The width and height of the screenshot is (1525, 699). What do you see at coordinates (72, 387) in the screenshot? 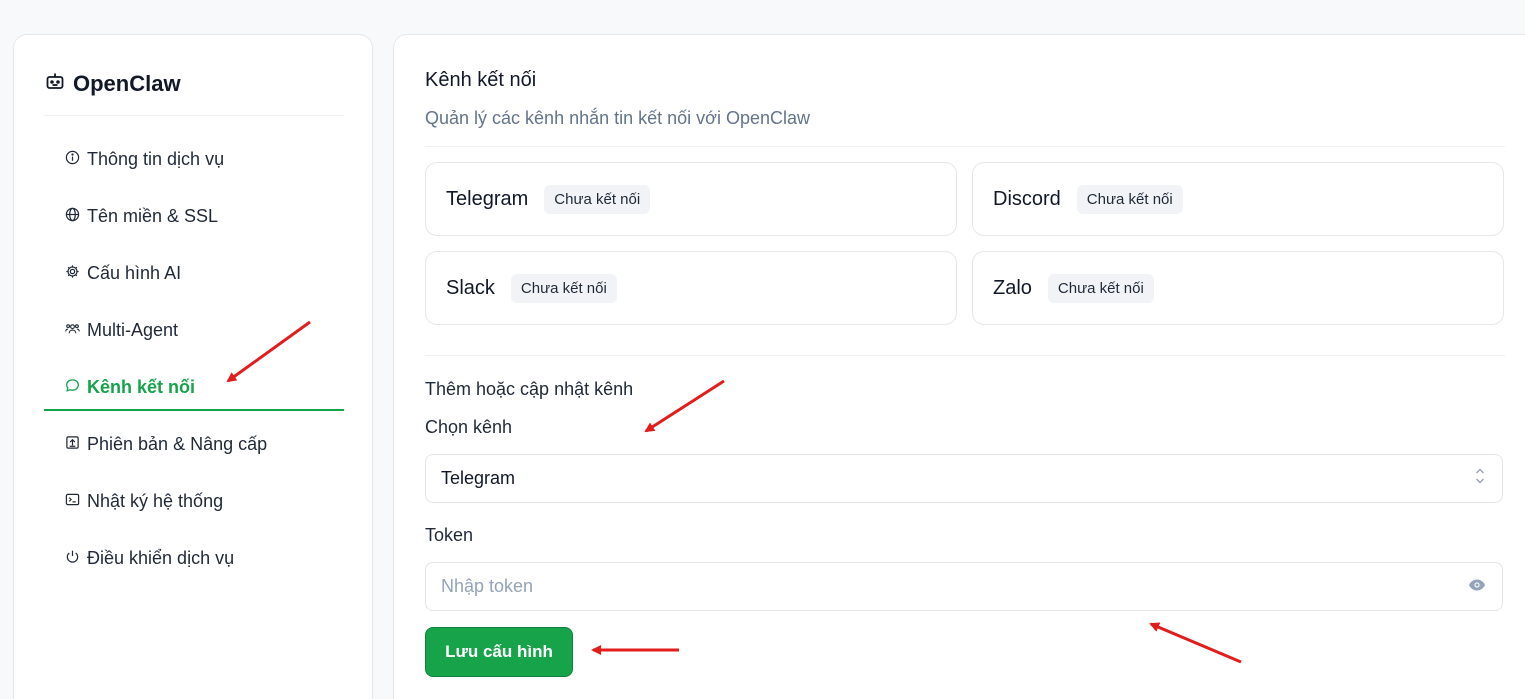
I see `message-icon` at bounding box center [72, 387].